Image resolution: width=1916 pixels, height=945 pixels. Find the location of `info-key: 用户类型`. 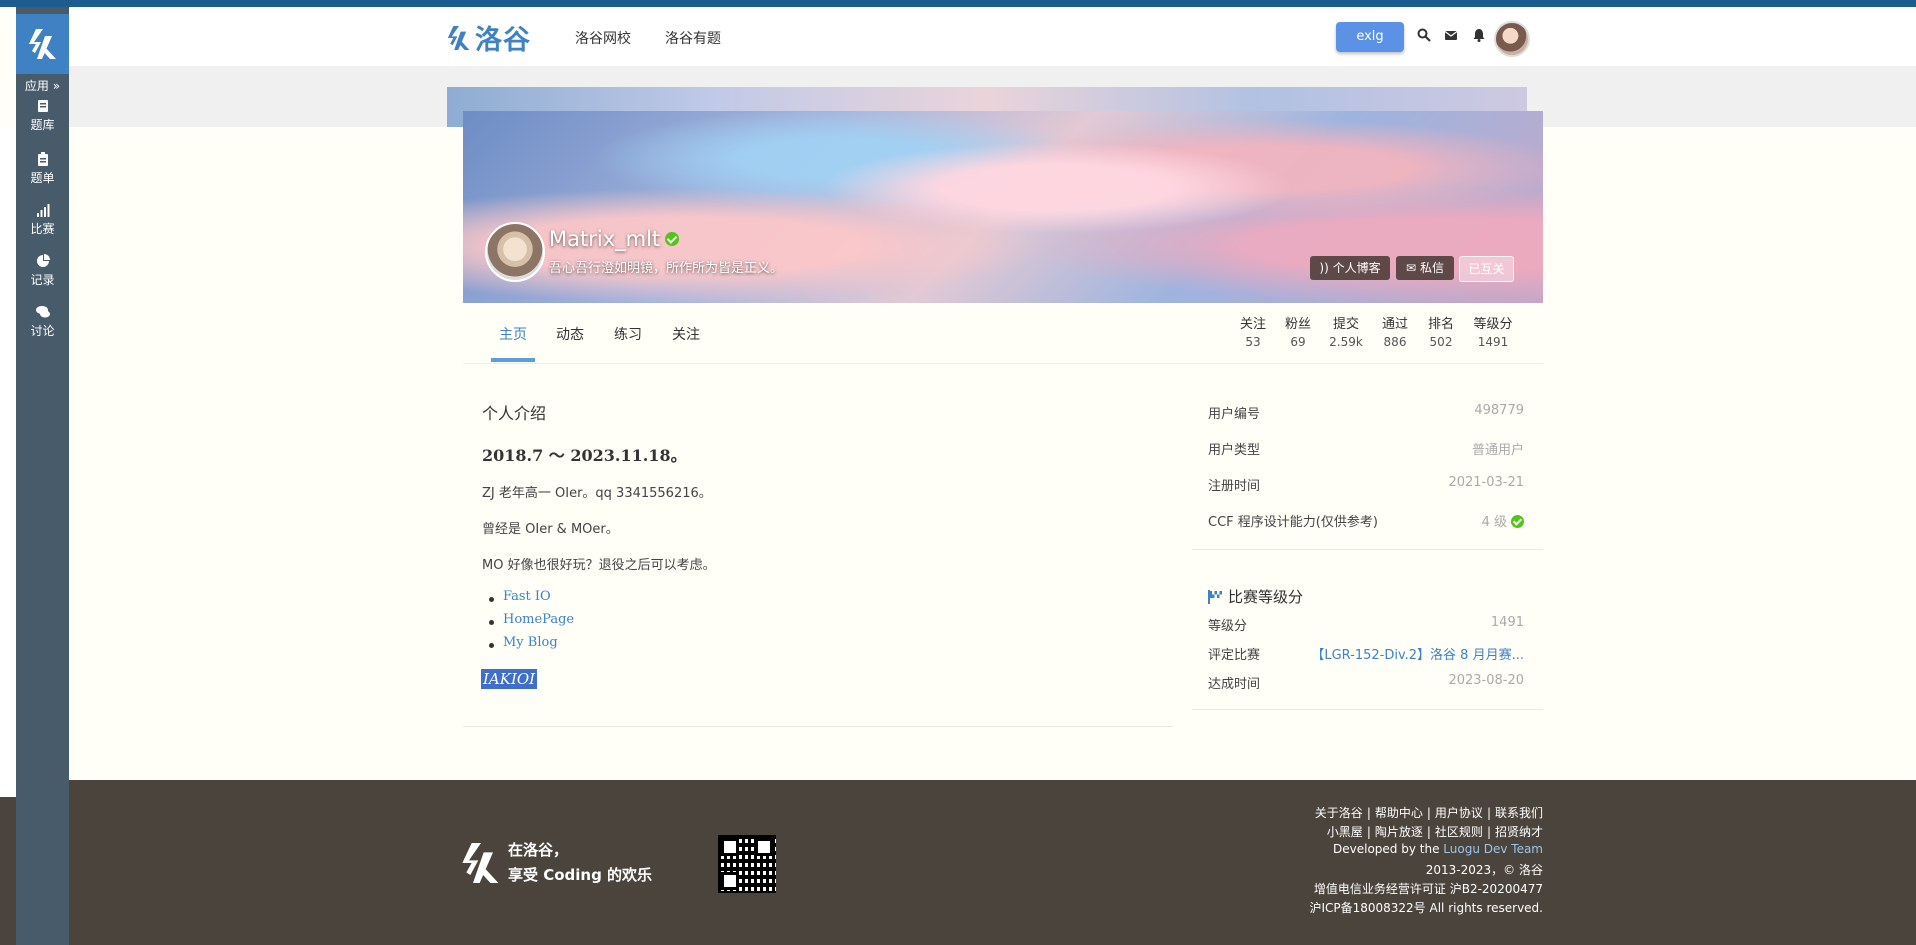

info-key: 用户类型 is located at coordinates (1234, 450).